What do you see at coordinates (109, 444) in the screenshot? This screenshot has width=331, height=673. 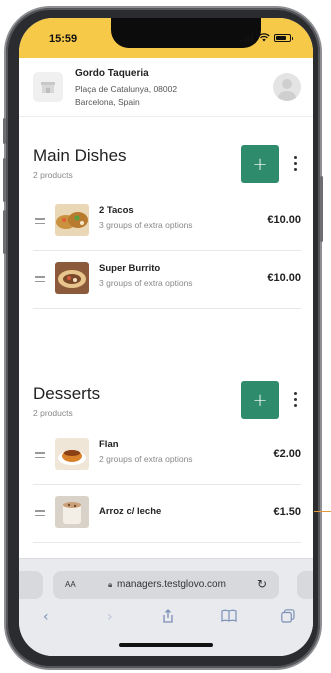 I see `product-name: Flan` at bounding box center [109, 444].